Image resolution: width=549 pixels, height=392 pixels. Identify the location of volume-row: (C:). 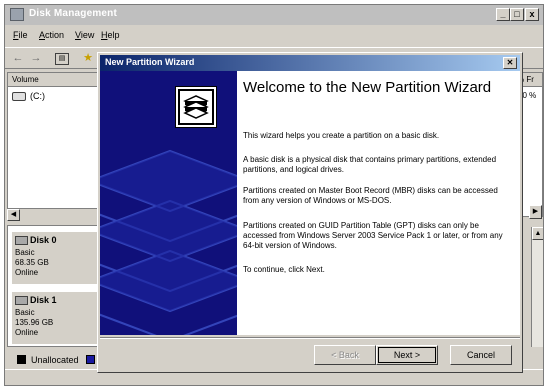
(28, 96).